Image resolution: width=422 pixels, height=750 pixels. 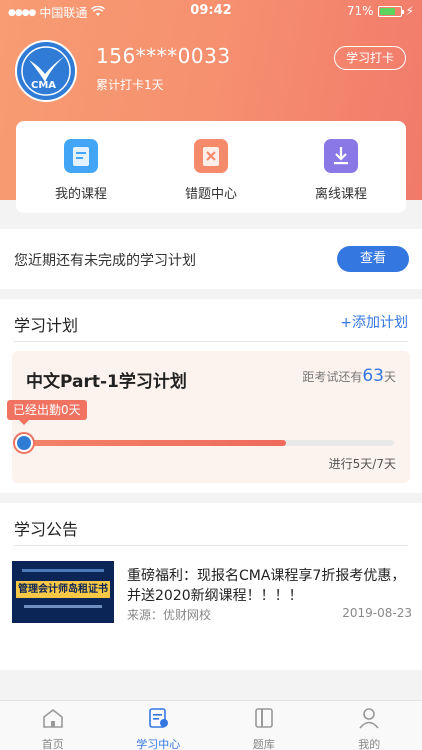 I want to click on quick-links-card: 我的课程 错题中心 离线课程, so click(x=211, y=167).